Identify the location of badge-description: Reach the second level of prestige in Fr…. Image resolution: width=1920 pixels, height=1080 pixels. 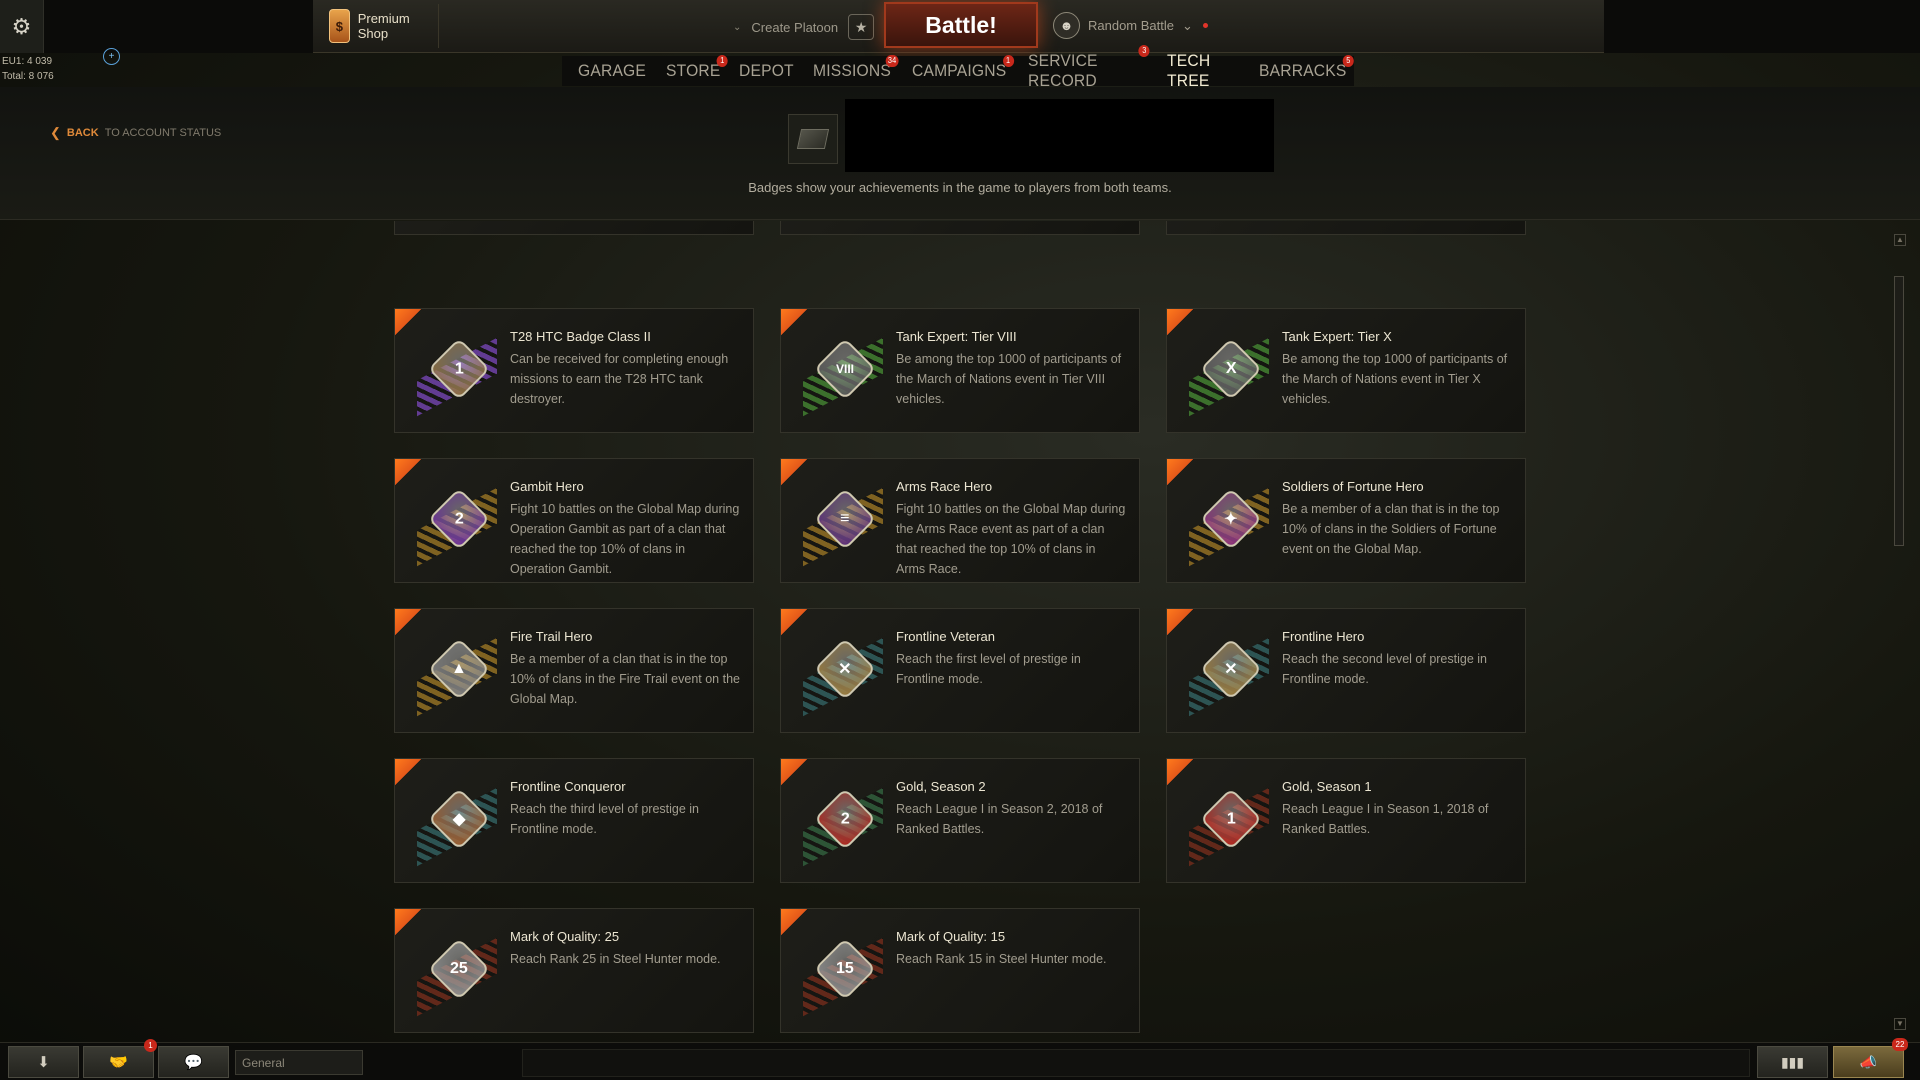
(1384, 669).